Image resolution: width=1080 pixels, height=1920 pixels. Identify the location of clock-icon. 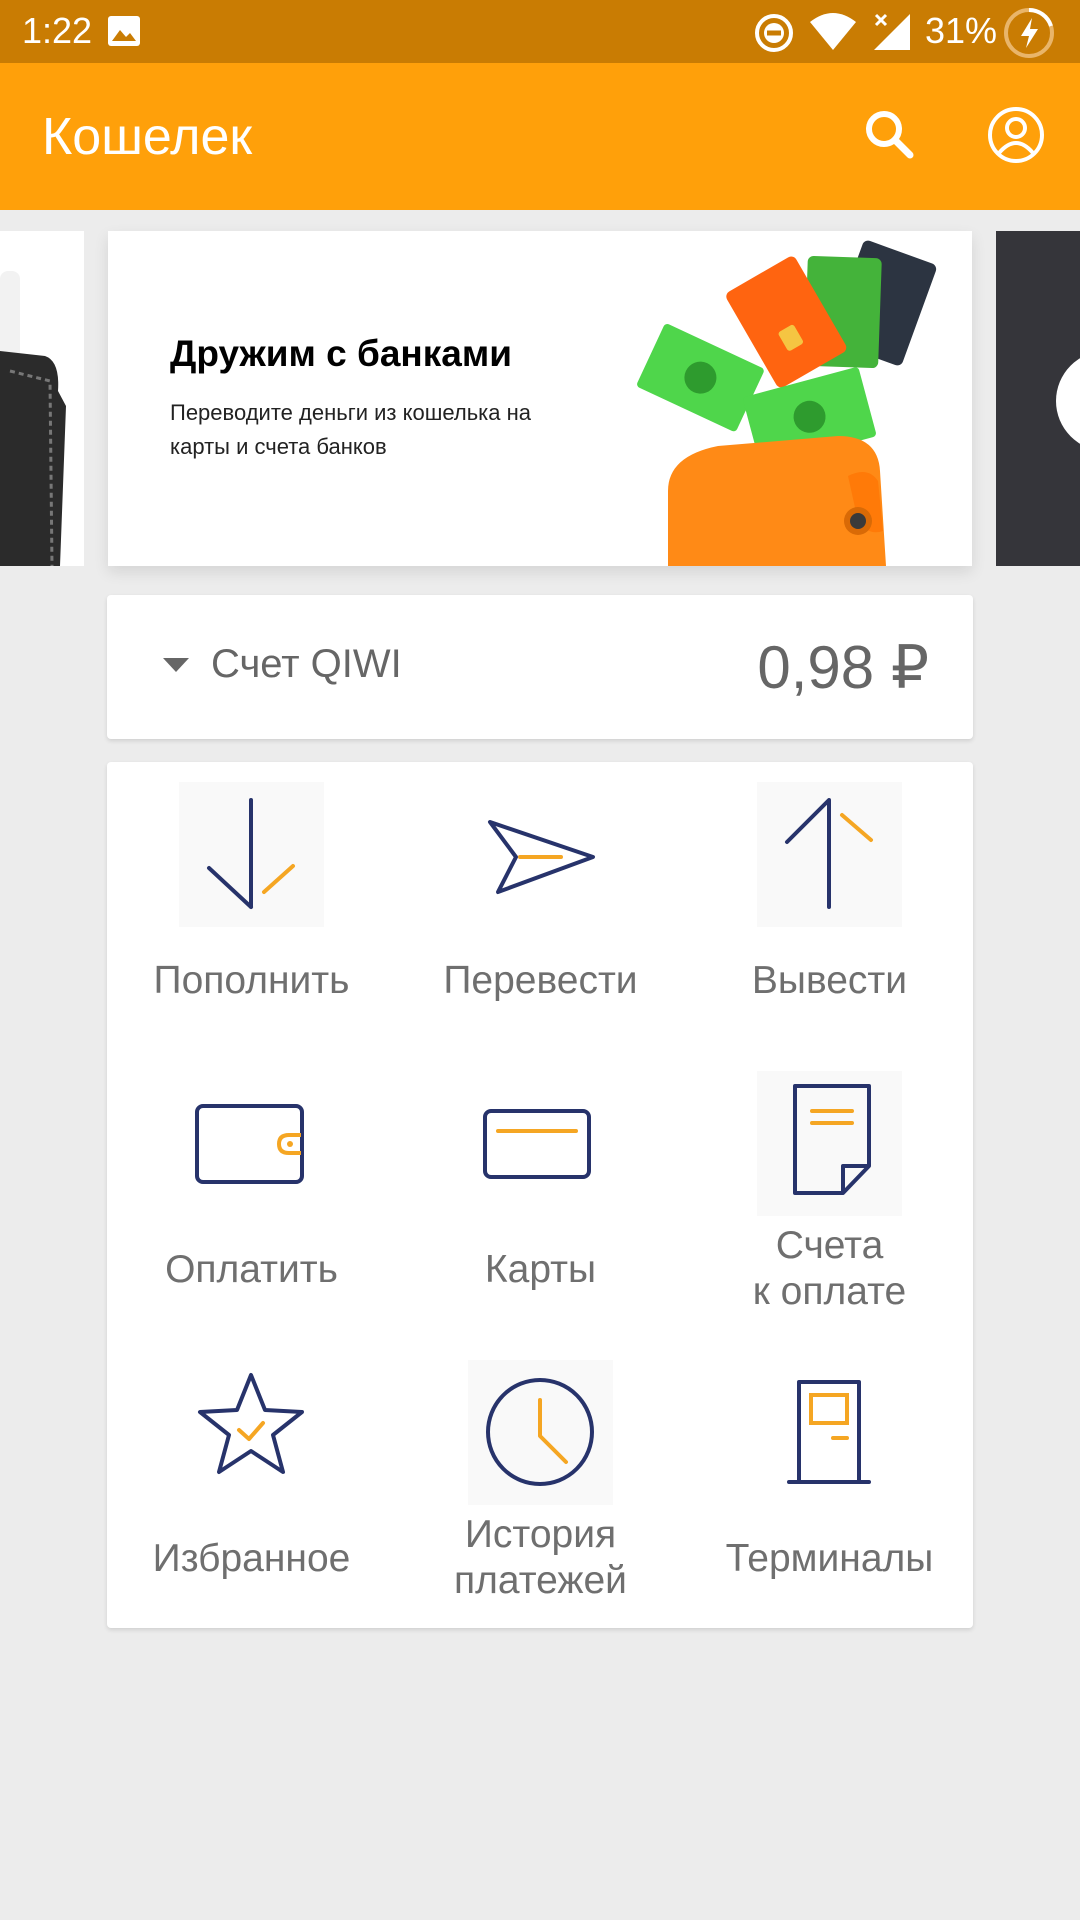
(540, 1432).